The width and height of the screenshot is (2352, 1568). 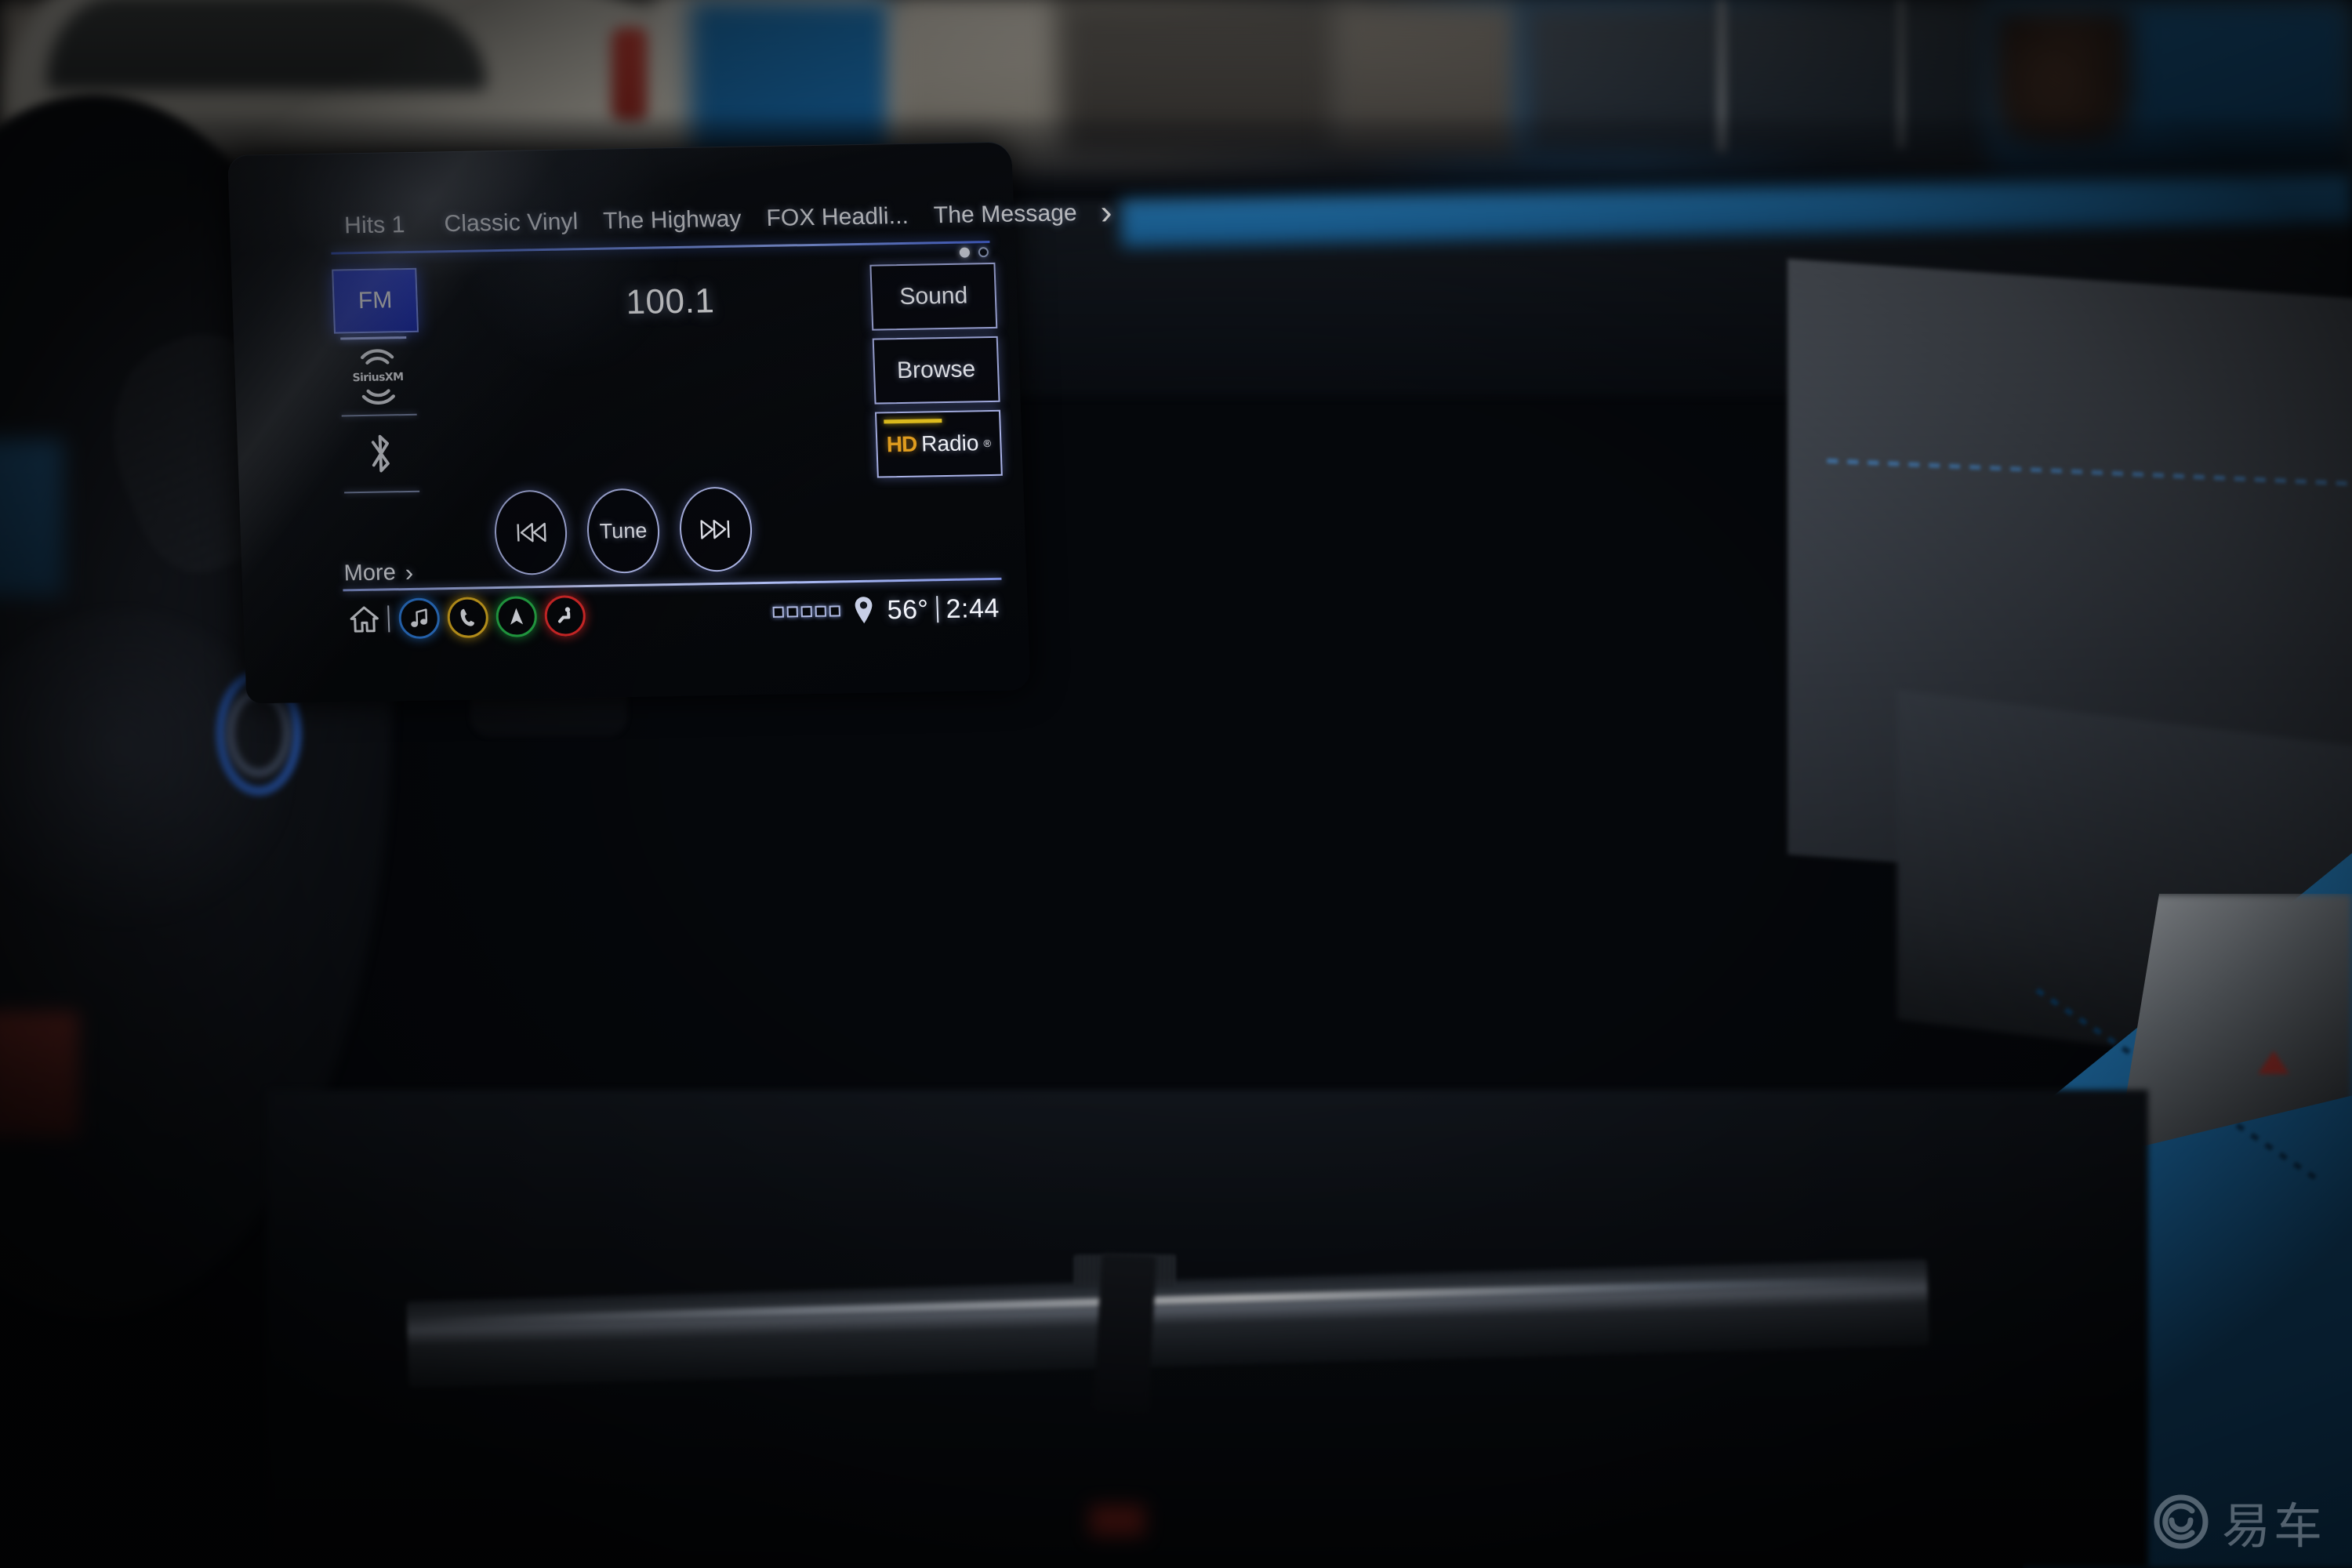 I want to click on app-audio-button, so click(x=419, y=618).